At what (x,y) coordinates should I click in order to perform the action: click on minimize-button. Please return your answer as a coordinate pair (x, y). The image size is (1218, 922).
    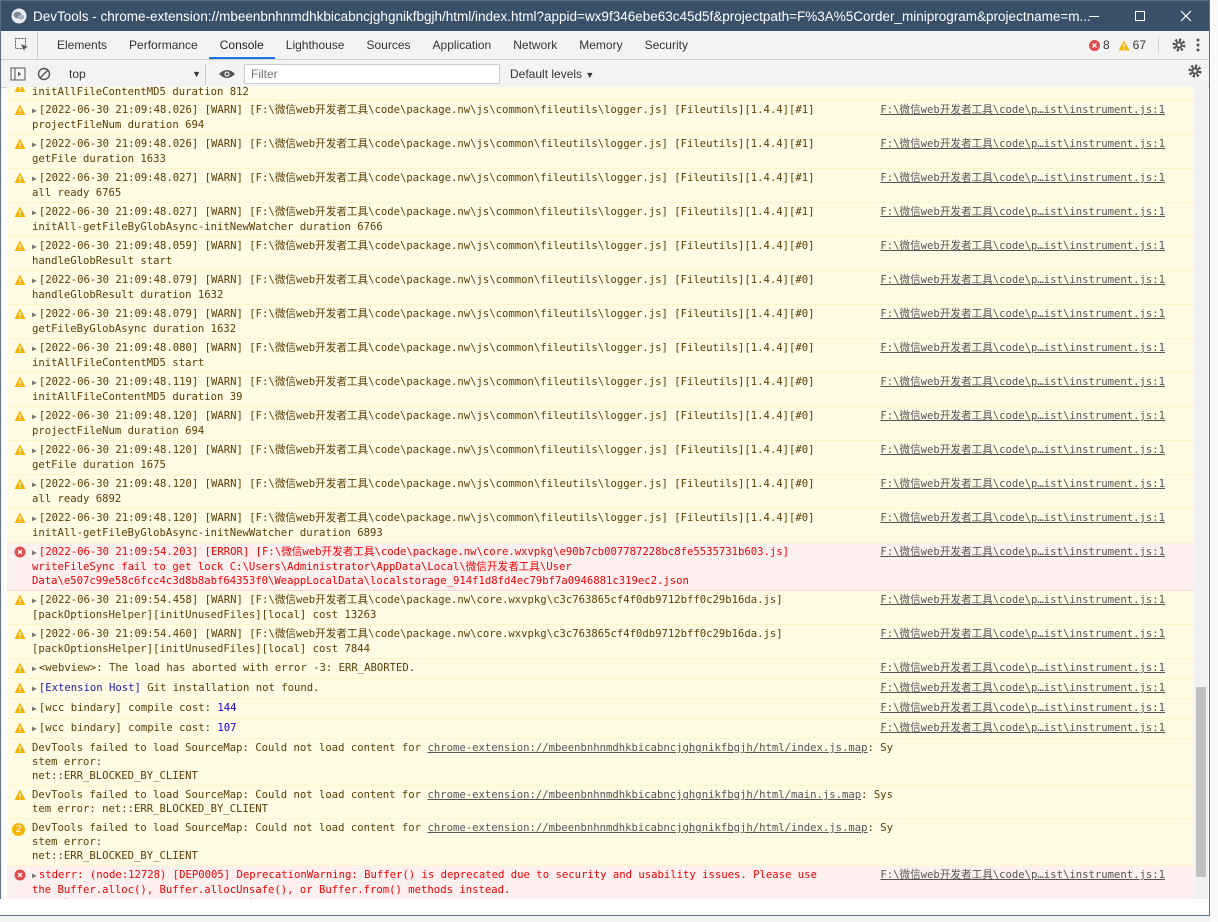
    Looking at the image, I should click on (1094, 16).